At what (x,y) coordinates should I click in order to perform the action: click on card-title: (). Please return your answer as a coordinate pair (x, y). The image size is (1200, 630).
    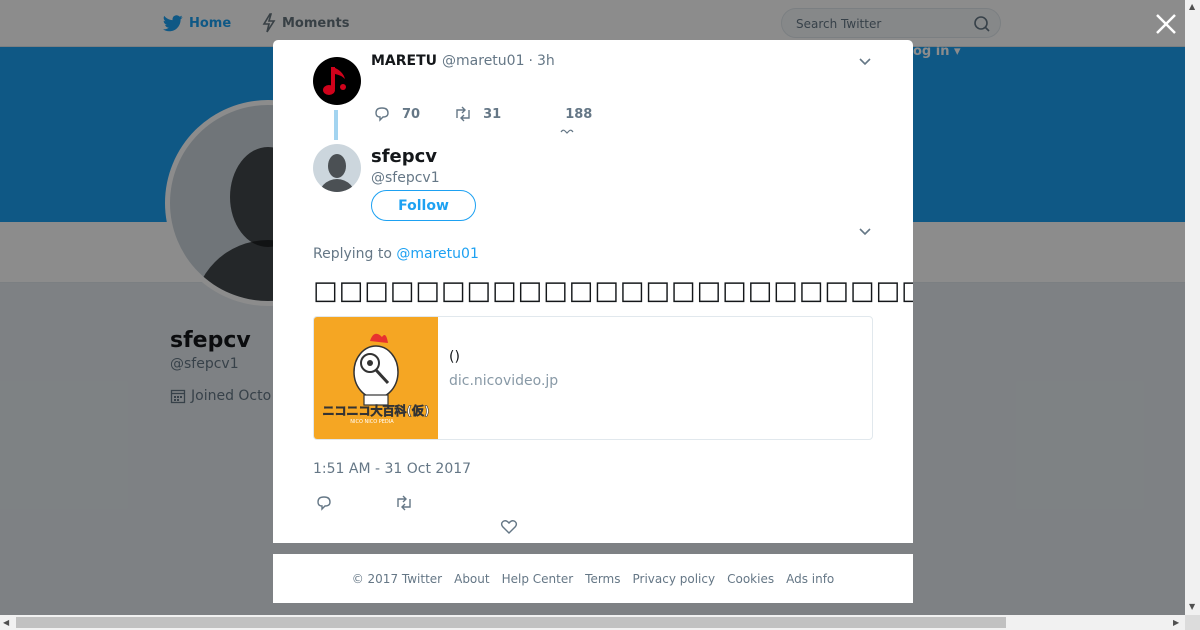
    Looking at the image, I should click on (454, 357).